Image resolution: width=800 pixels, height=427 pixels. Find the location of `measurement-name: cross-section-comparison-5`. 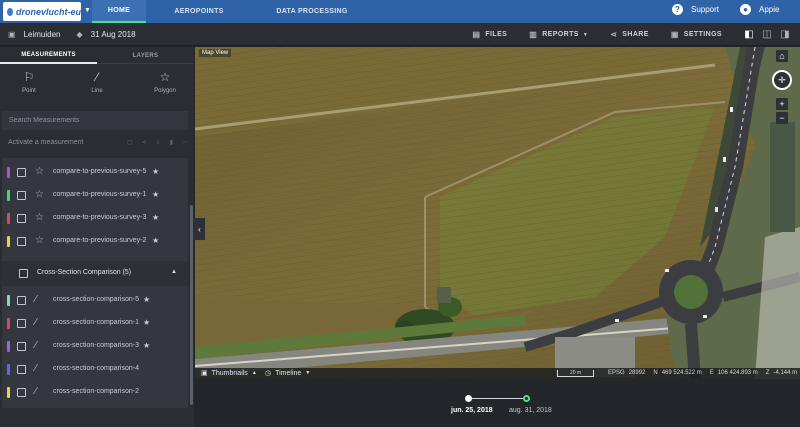

measurement-name: cross-section-comparison-5 is located at coordinates (96, 299).